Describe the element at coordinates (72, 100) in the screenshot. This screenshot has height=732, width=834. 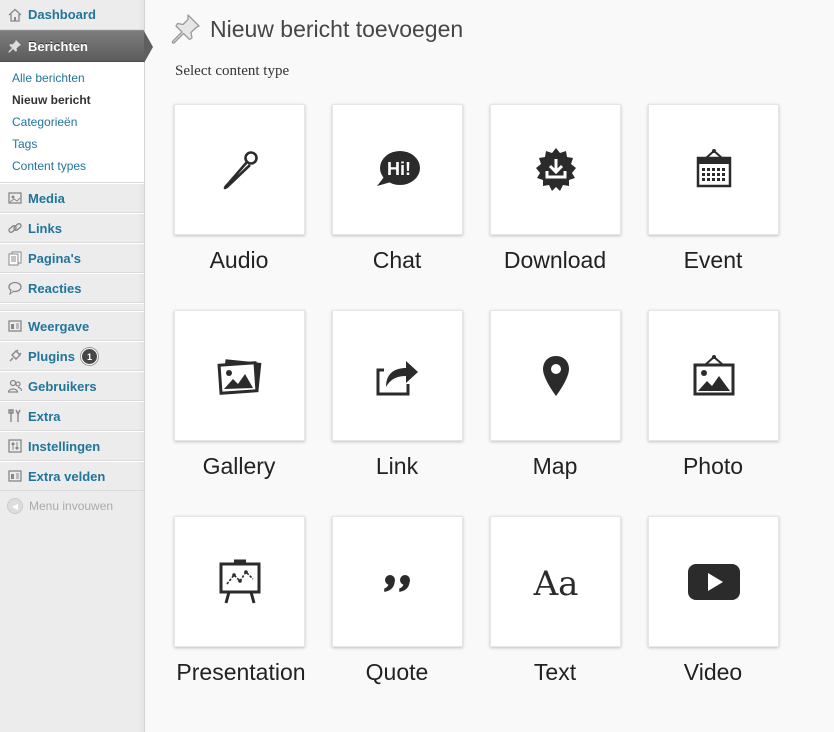
I see `submenu-new-post: Nieuw bericht` at that location.